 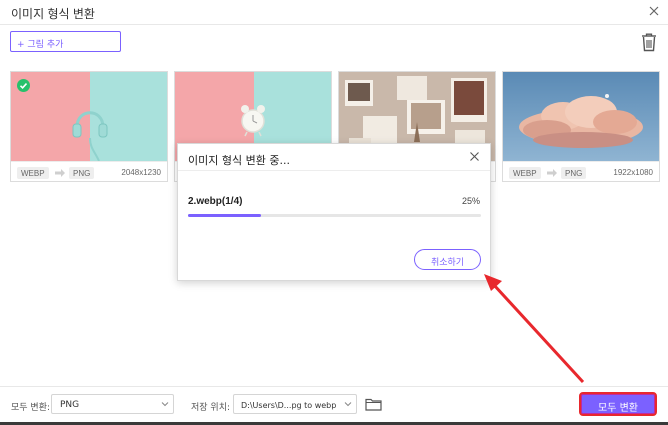 I want to click on trash-icon, so click(x=649, y=42).